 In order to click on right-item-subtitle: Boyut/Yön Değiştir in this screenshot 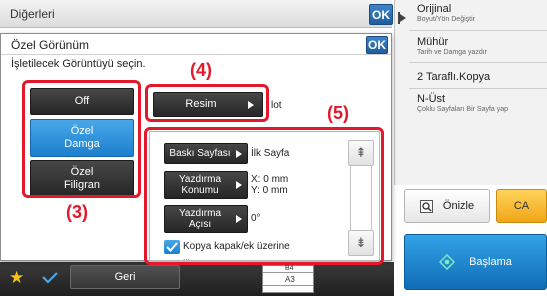, I will do `click(446, 19)`.